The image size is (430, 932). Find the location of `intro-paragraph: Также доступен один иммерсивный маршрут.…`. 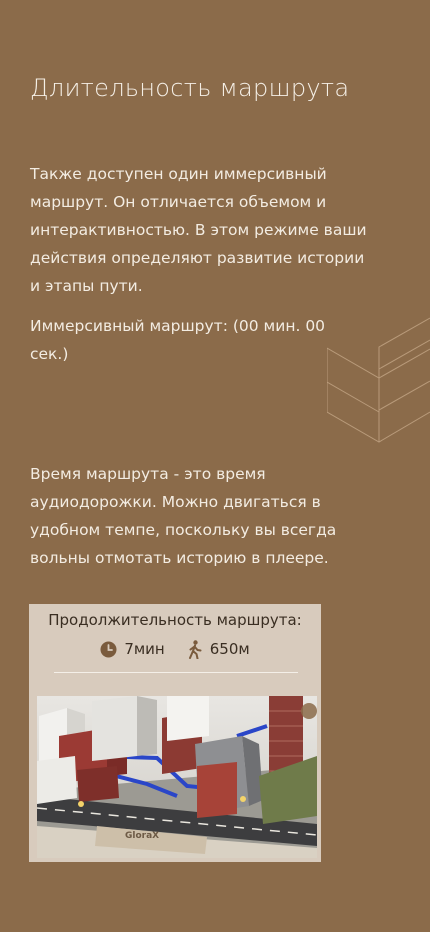

intro-paragraph: Также доступен один иммерсивный маршрут.… is located at coordinates (198, 230).